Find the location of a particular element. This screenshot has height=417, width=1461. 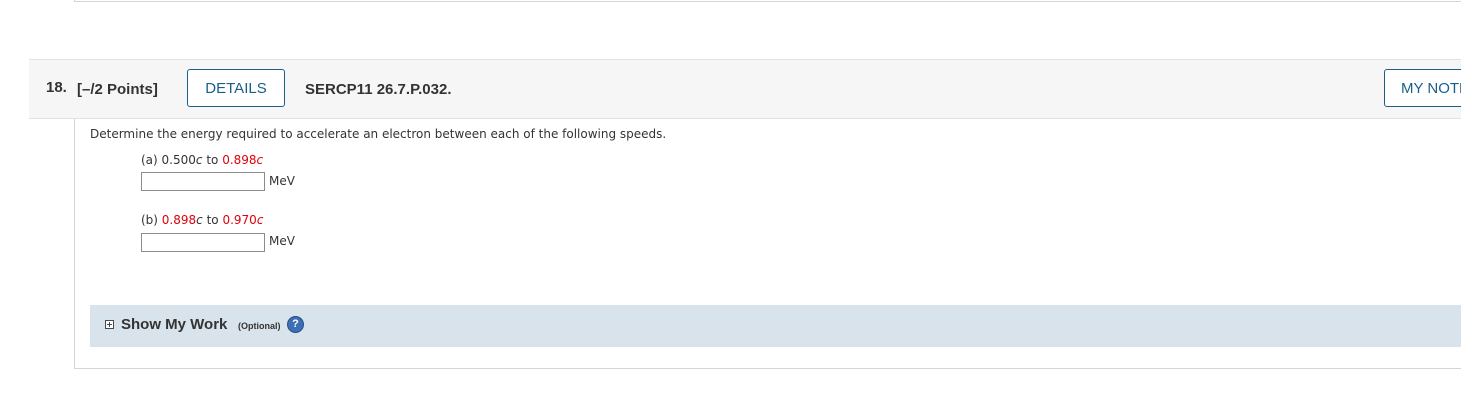

plus-box-icon is located at coordinates (109, 324).